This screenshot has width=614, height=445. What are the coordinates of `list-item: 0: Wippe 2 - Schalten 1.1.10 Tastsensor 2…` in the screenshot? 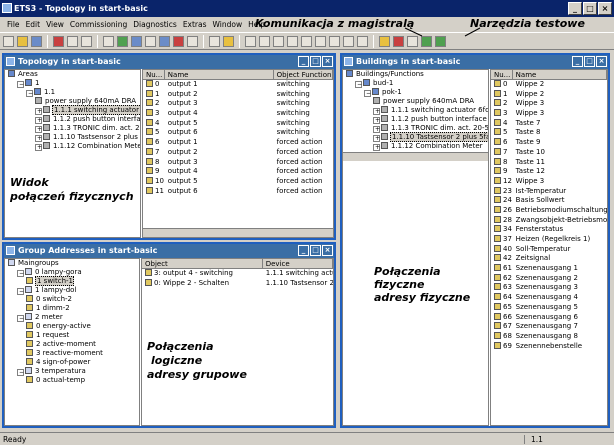 It's located at (237, 283).